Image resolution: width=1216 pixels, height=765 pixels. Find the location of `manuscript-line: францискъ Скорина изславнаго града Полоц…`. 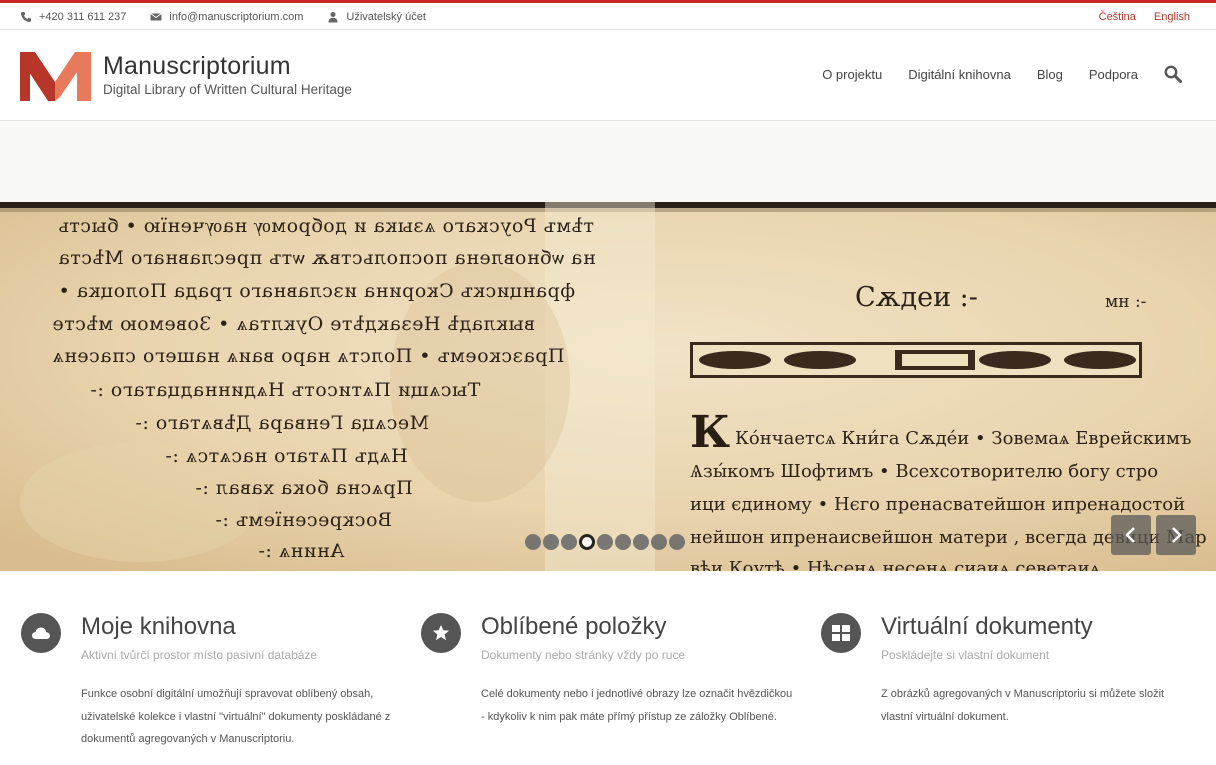

manuscript-line: францискъ Скорина изславнаго града Полоц… is located at coordinates (317, 291).